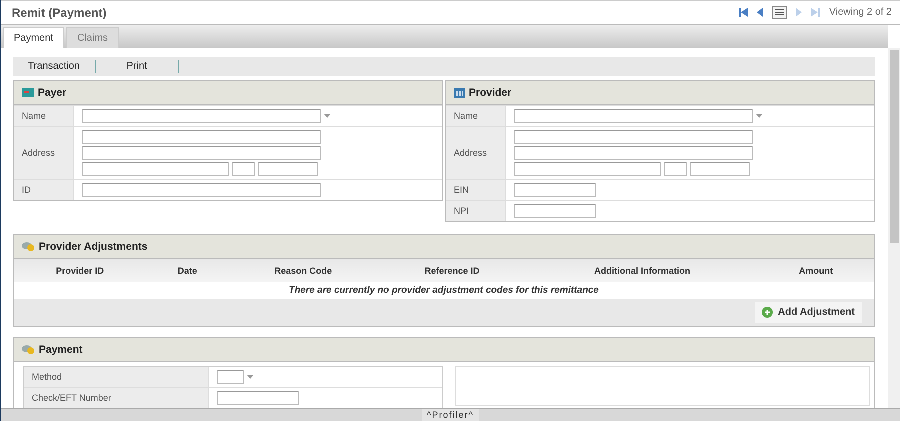 The width and height of the screenshot is (900, 421). Describe the element at coordinates (52, 92) in the screenshot. I see `panel-title: Payer` at that location.